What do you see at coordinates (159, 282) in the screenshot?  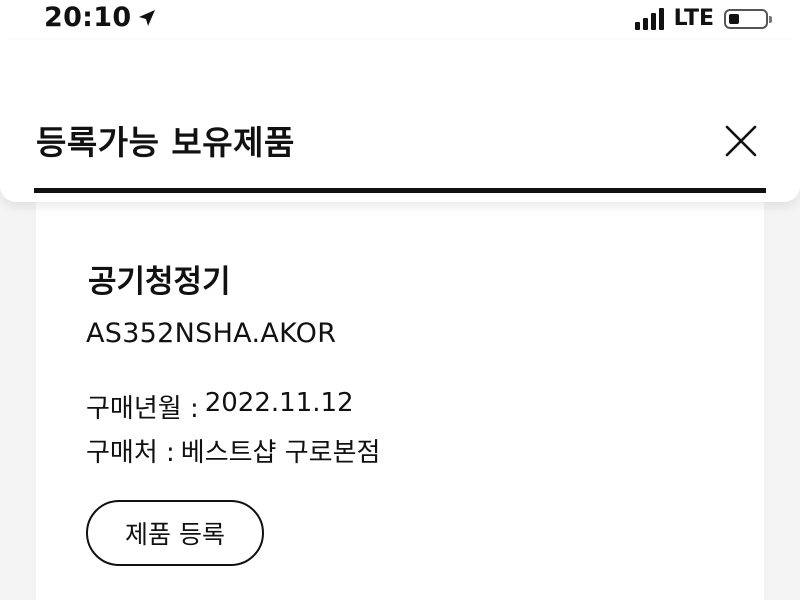 I see `product-name: 공기청정기` at bounding box center [159, 282].